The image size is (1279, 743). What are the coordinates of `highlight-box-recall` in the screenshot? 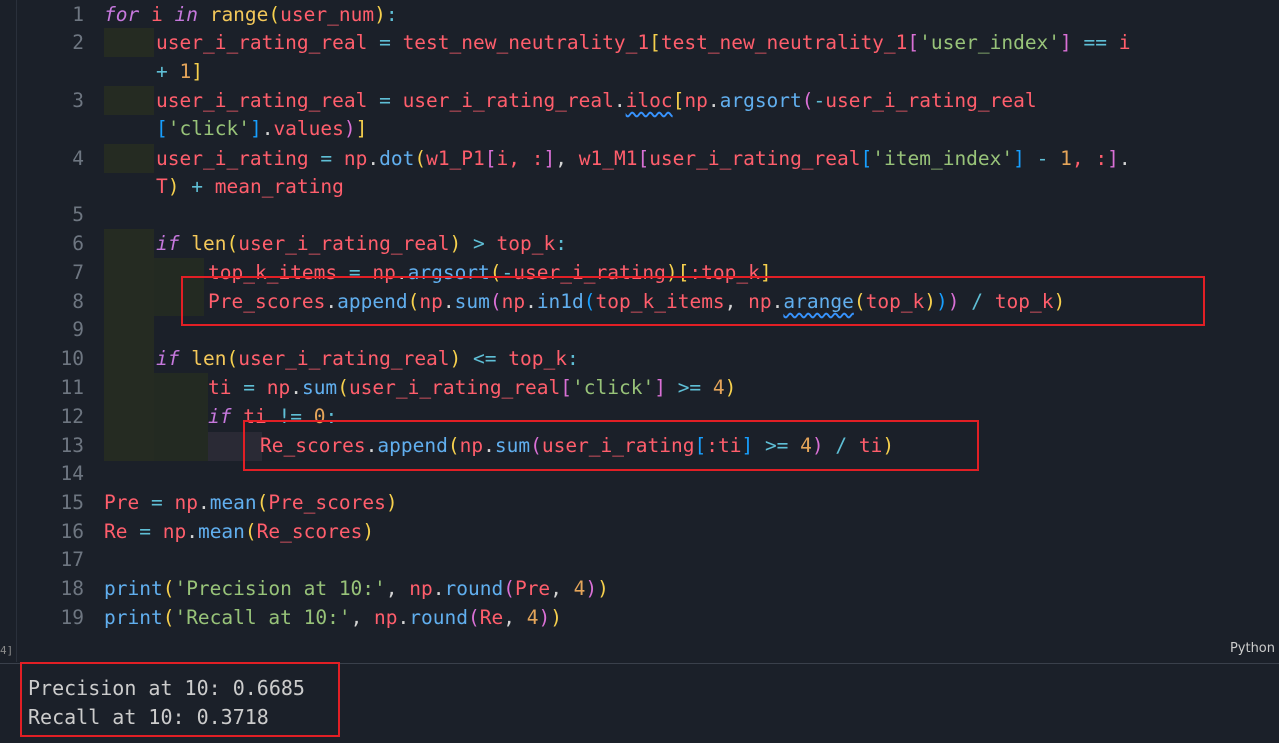 It's located at (611, 445).